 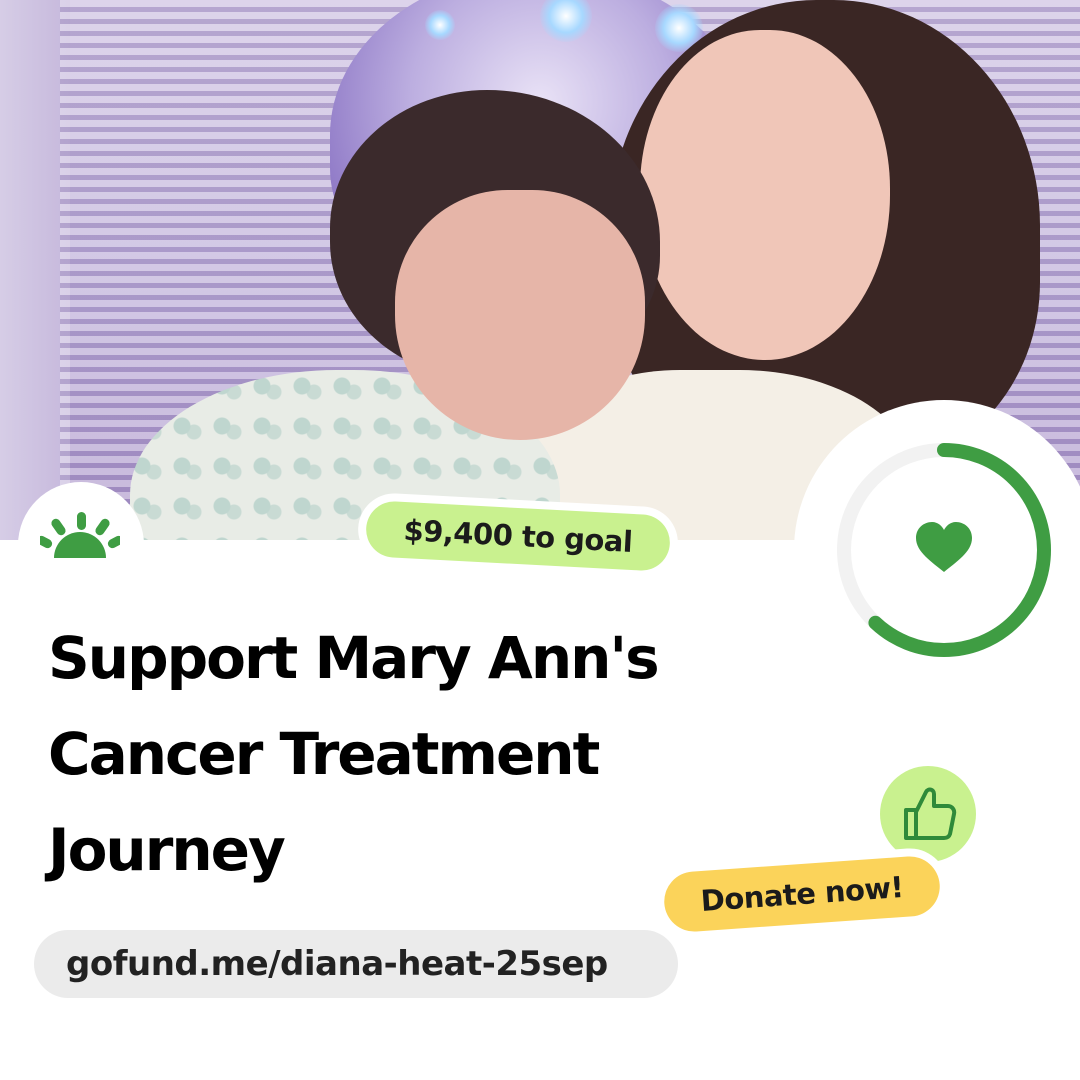 I want to click on campaign-url: gofund.me/diana-heat-25sep, so click(x=356, y=964).